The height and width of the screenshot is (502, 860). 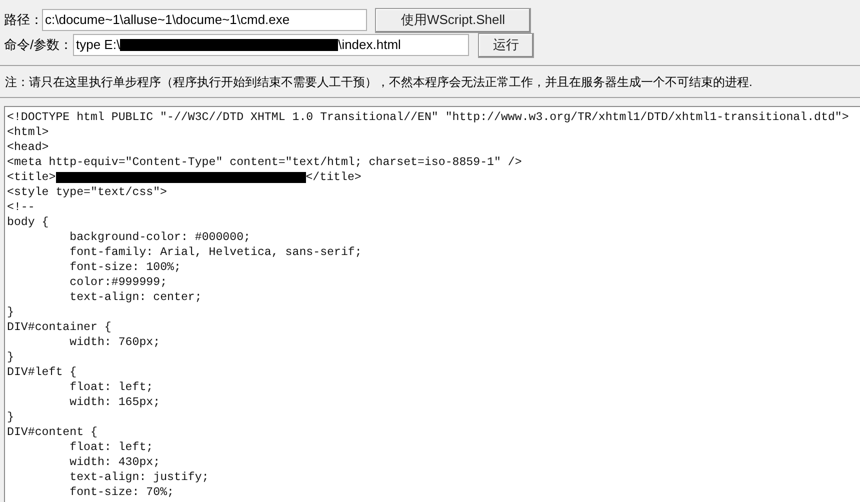 I want to click on code-line: <meta http-equiv="Content-Type" content="text/html; charset=iso-8859-1" />, so click(x=265, y=162).